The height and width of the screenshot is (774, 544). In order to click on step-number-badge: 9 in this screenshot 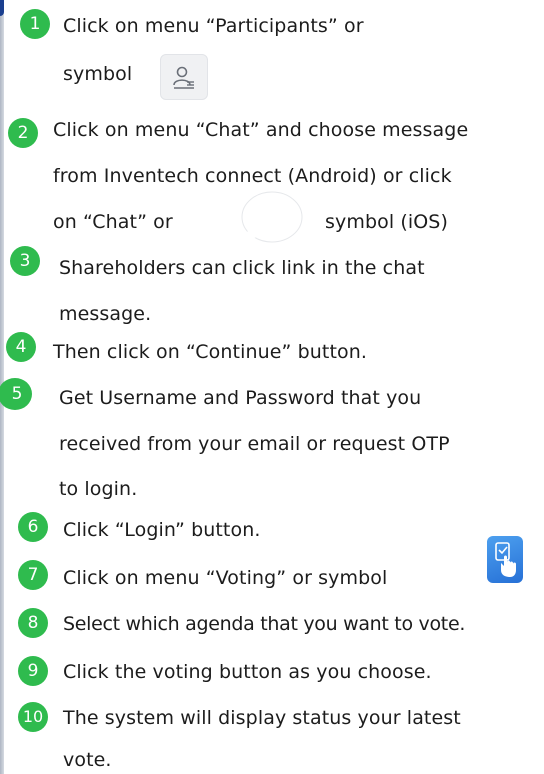, I will do `click(33, 671)`.